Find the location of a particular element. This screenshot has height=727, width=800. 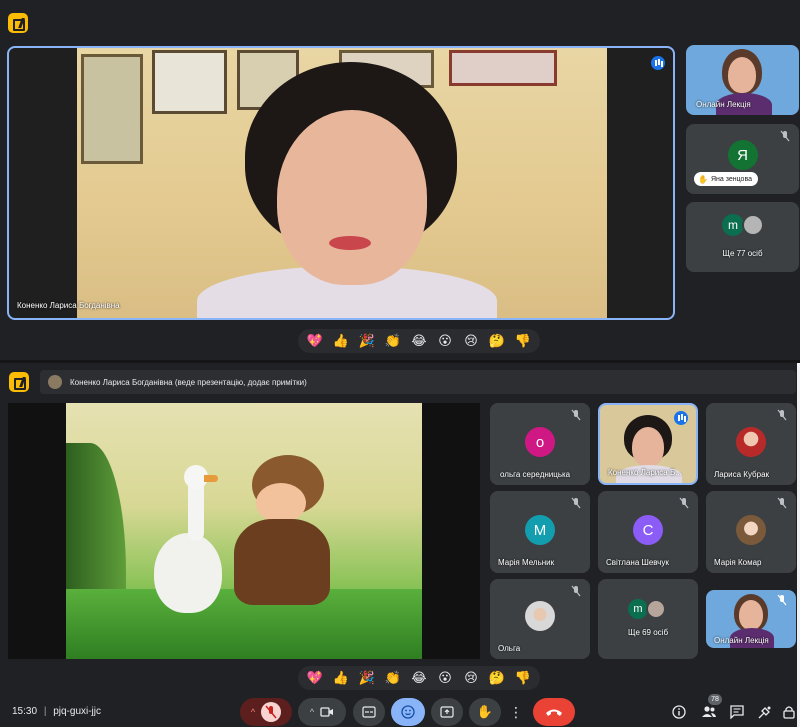

grid-tile-mariia-k: Марія Комар is located at coordinates (751, 532).